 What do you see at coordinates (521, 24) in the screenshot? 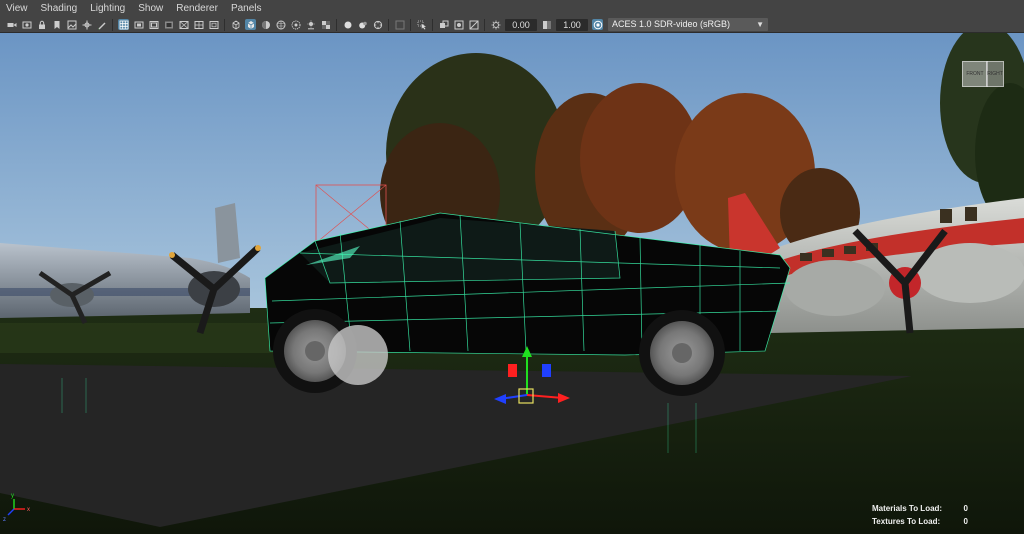
I see `exposure-field: 0.00` at bounding box center [521, 24].